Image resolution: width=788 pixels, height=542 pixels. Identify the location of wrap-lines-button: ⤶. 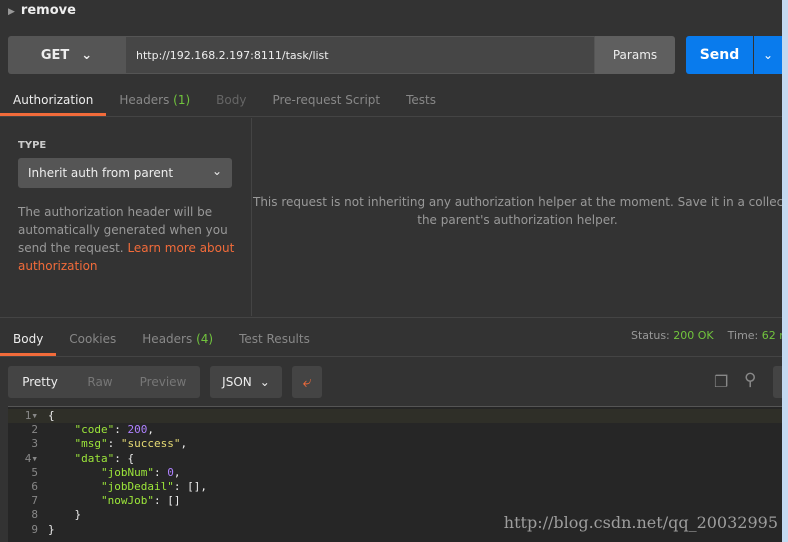
(307, 382).